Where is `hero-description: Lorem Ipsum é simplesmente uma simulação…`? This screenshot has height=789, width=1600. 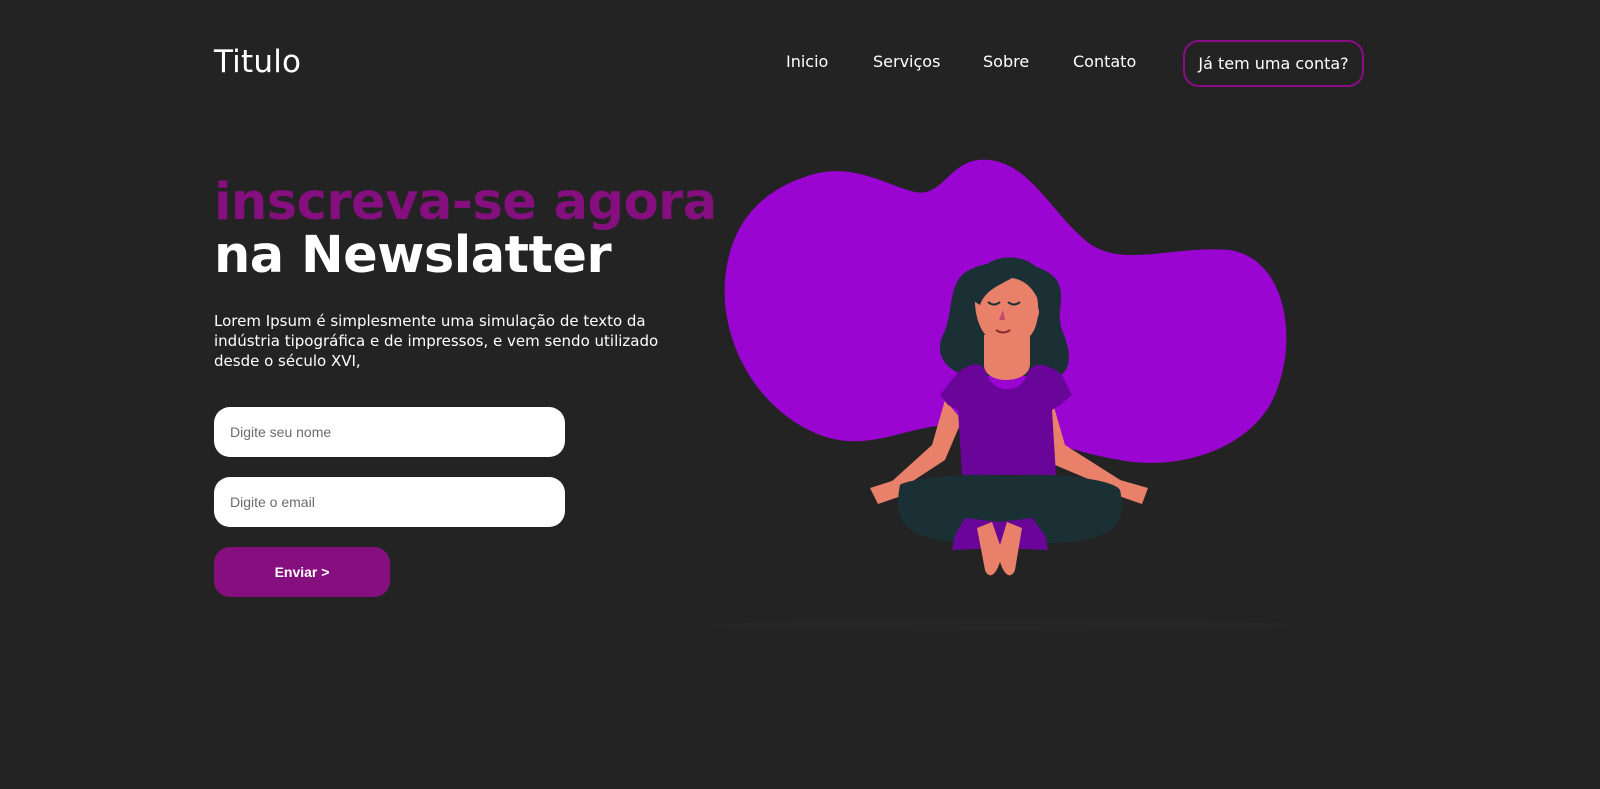
hero-description: Lorem Ipsum é simplesmente uma simulação… is located at coordinates (436, 341).